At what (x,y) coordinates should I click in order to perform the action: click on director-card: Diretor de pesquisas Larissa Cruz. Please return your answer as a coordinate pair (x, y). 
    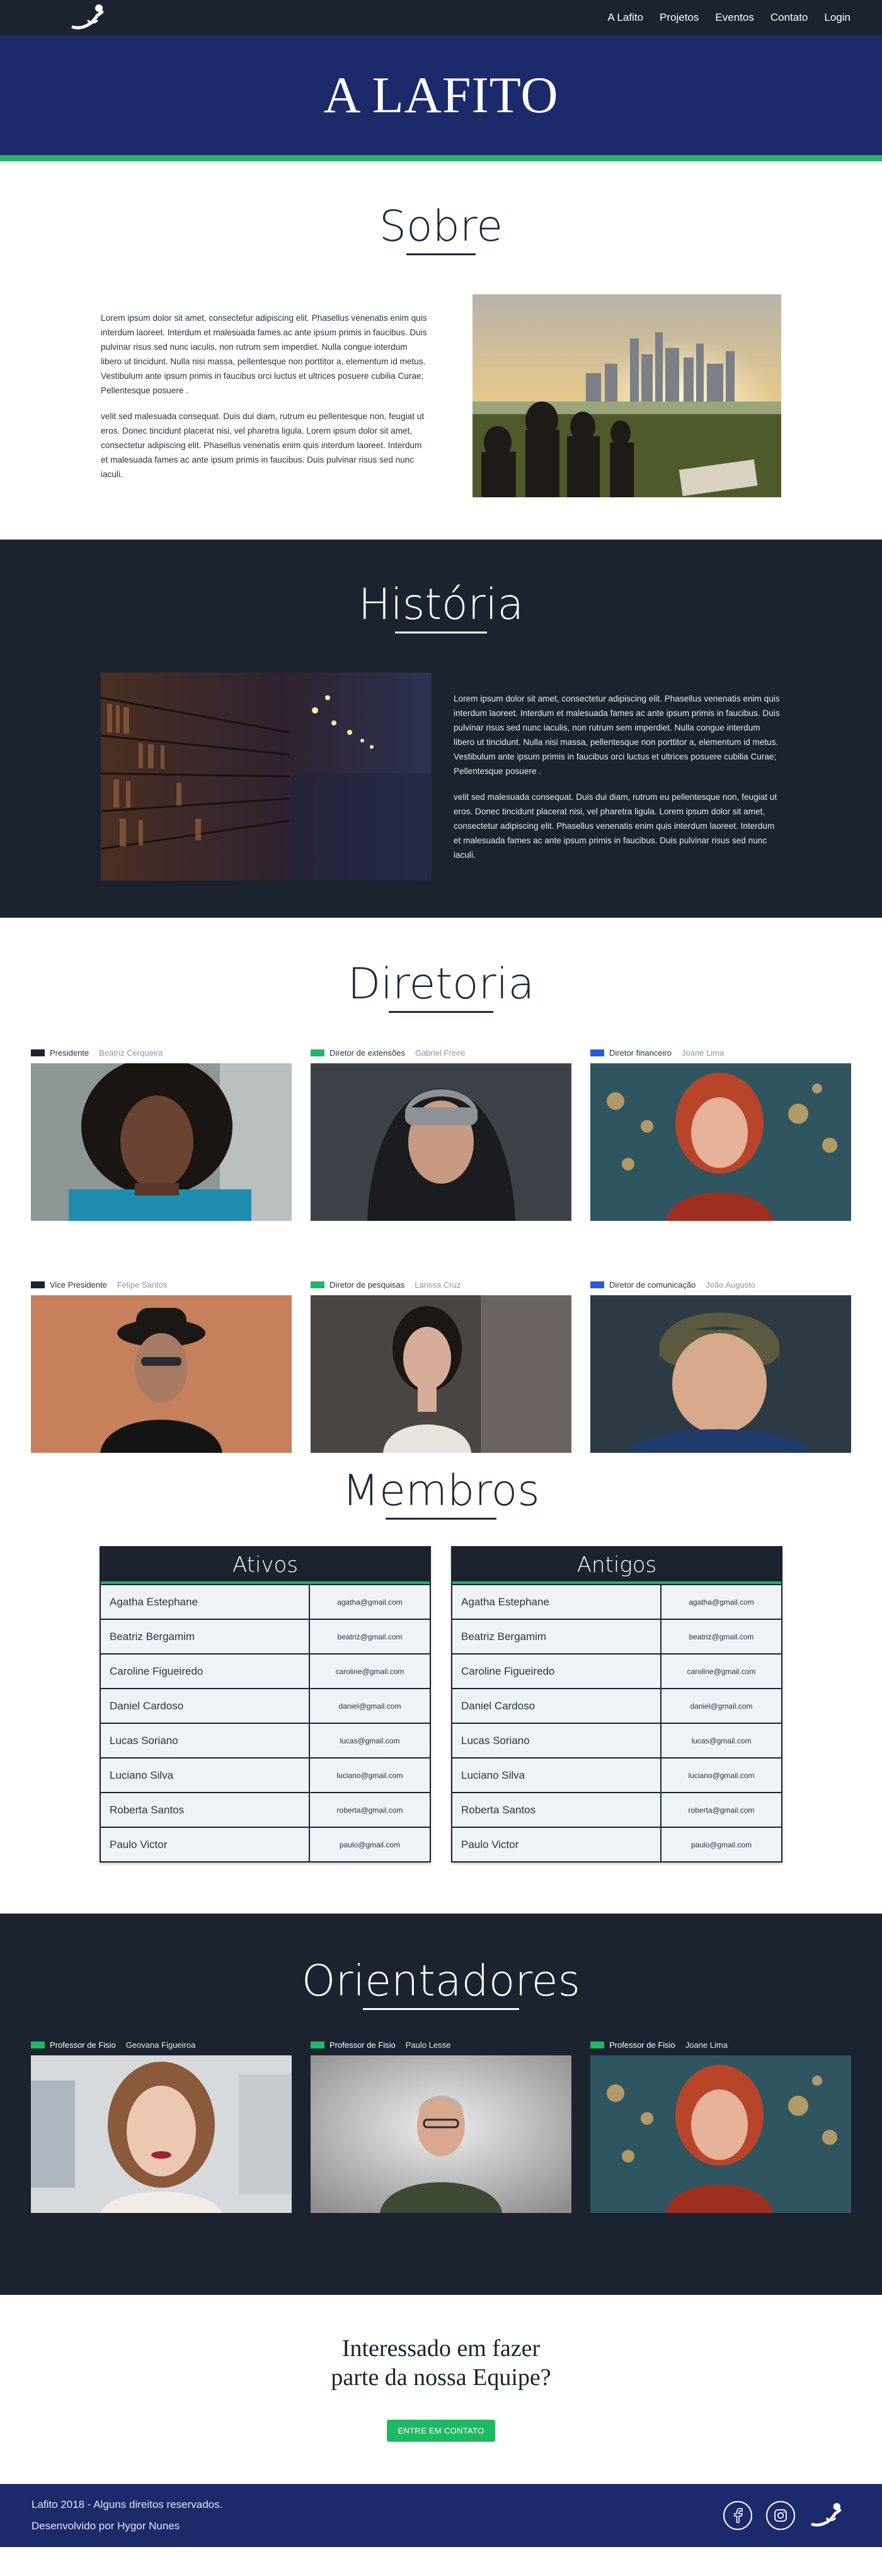
    Looking at the image, I should click on (441, 1366).